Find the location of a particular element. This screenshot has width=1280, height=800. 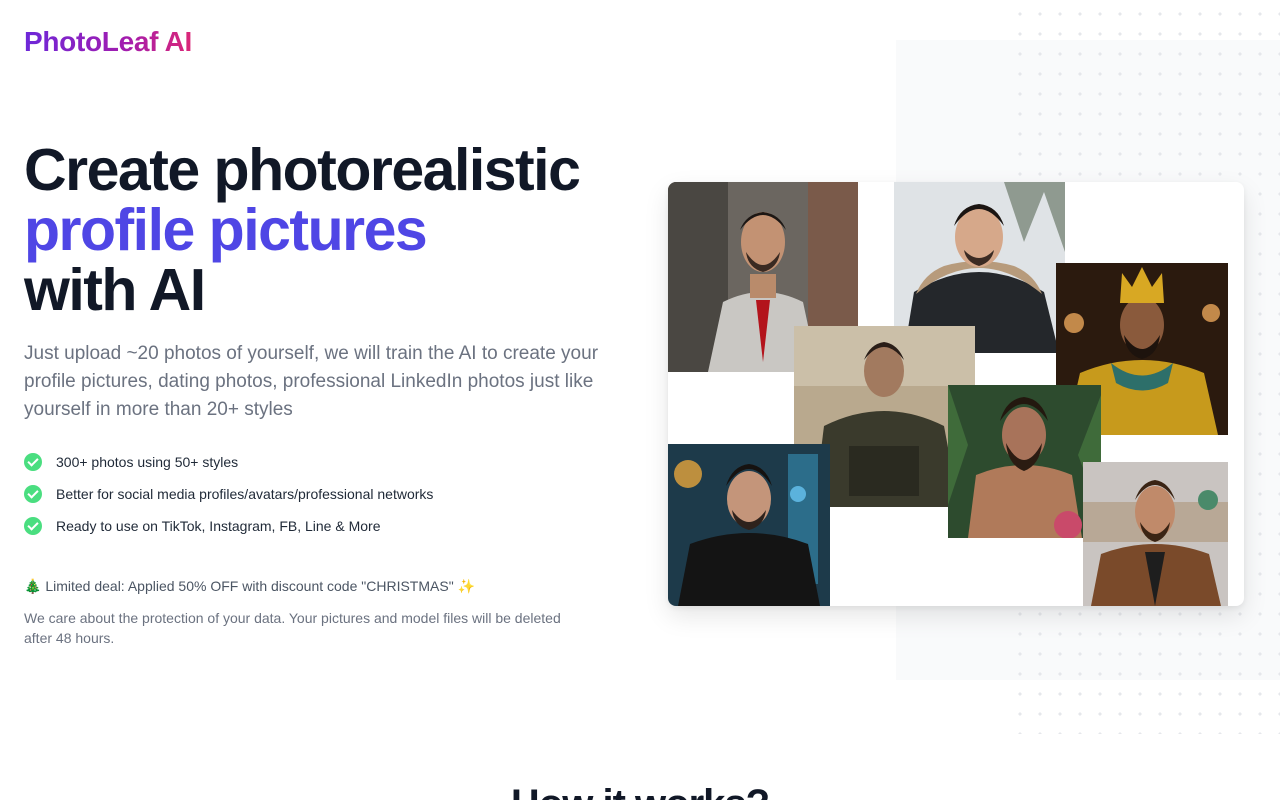

brand-logo: PhotoLeaf AI is located at coordinates (108, 42).